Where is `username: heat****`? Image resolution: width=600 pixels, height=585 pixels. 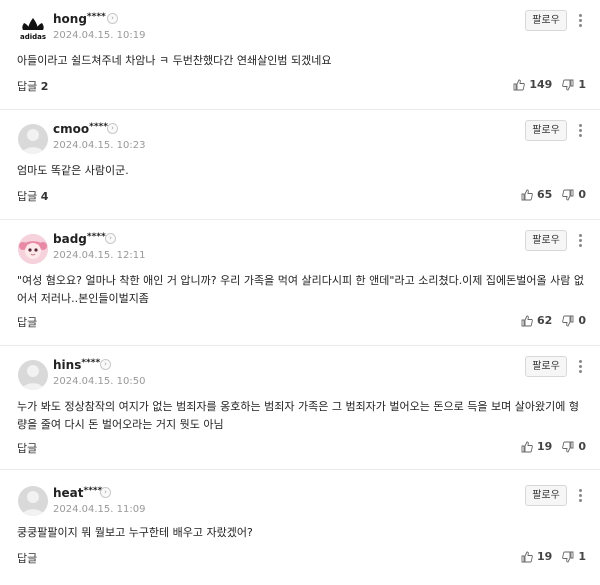 username: heat**** is located at coordinates (77, 493).